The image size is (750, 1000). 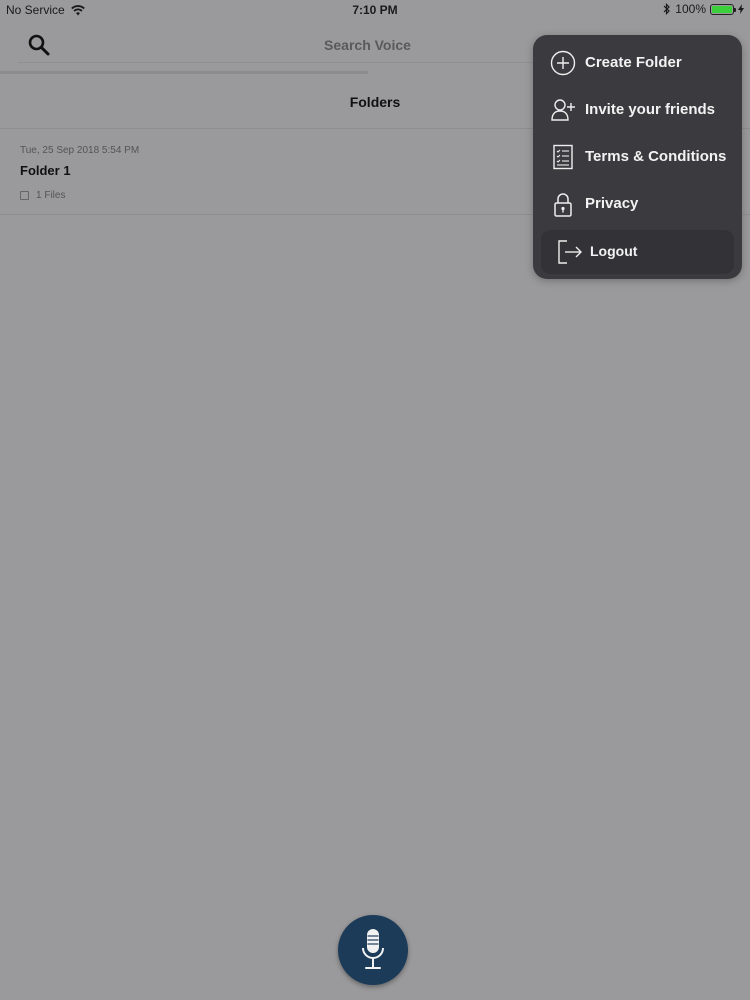 I want to click on menu-item-terms: Terms & Conditions, so click(x=637, y=156).